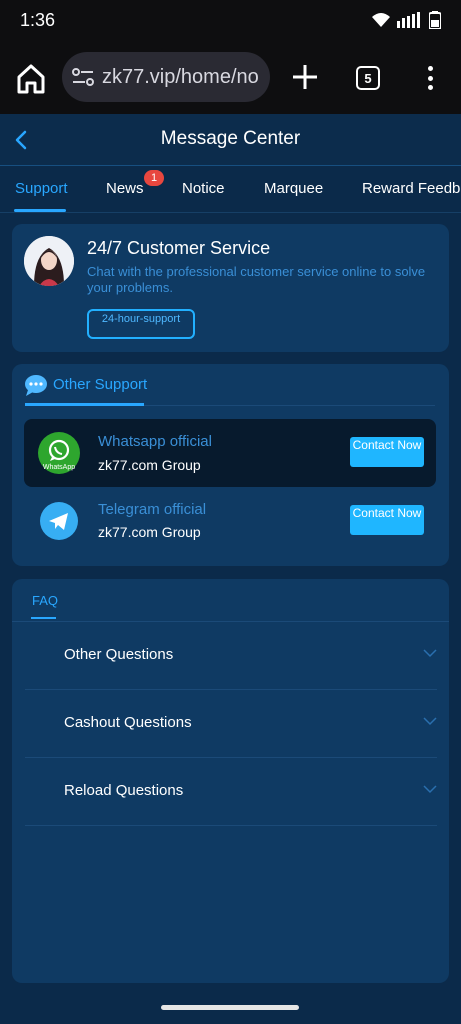 This screenshot has width=461, height=1024. What do you see at coordinates (231, 656) in the screenshot?
I see `faq-item-other-questions: Other Questions` at bounding box center [231, 656].